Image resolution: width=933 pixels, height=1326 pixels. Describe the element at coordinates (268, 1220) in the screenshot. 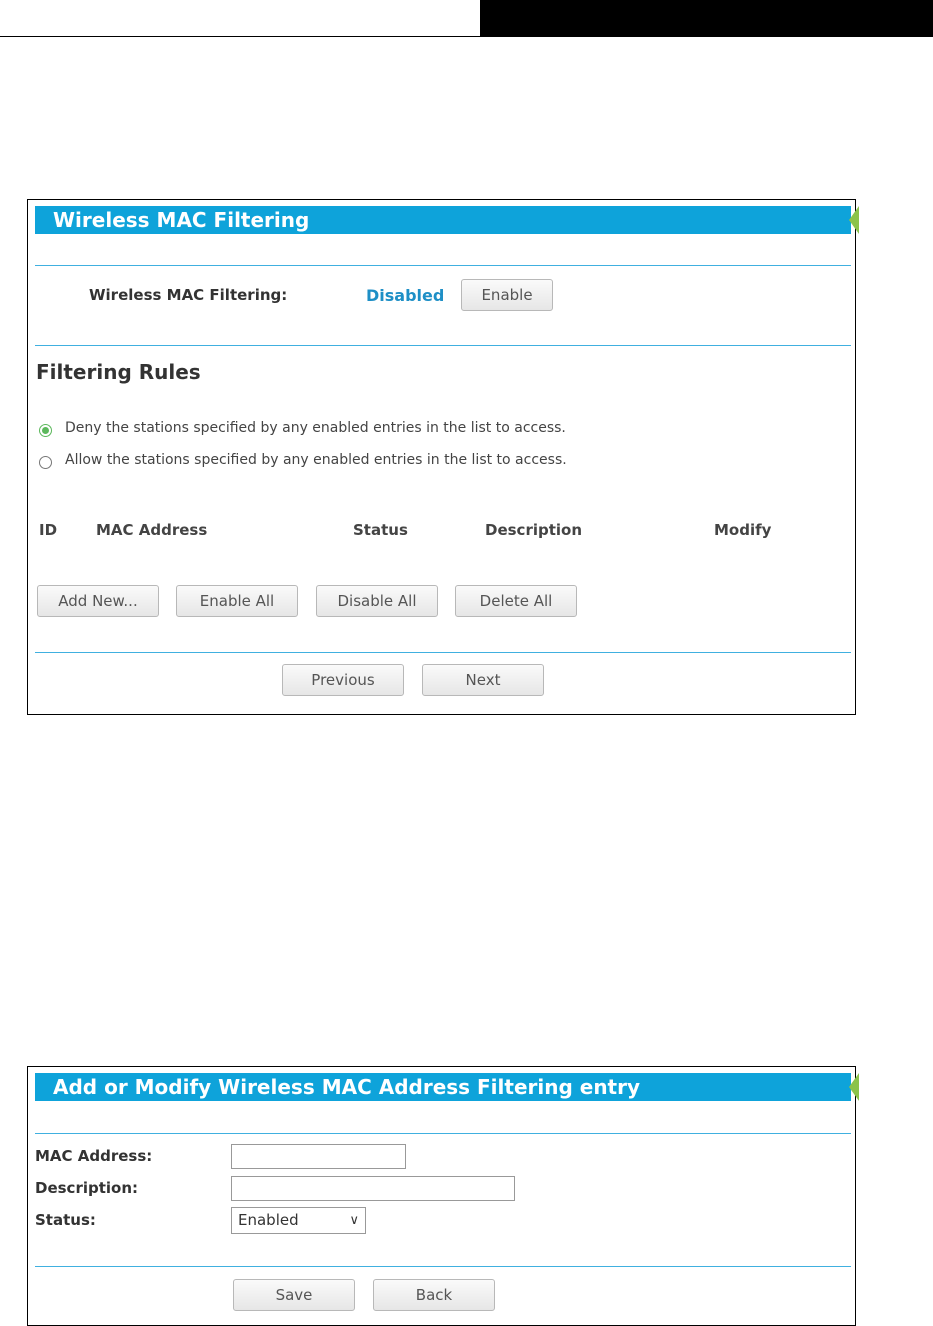

I see `status-select-value: Enabled` at that location.